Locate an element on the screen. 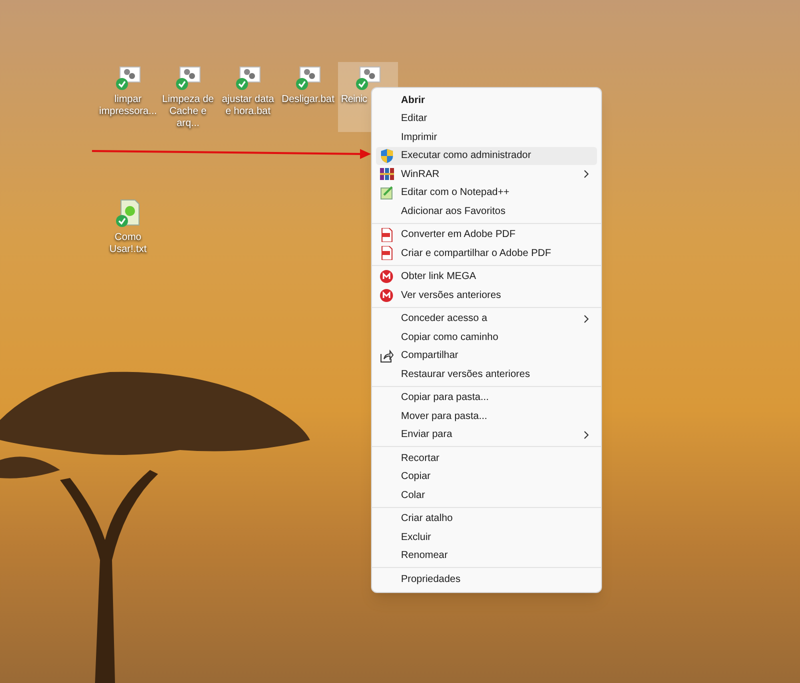  menu-item: Obter link MEGA is located at coordinates (486, 277).